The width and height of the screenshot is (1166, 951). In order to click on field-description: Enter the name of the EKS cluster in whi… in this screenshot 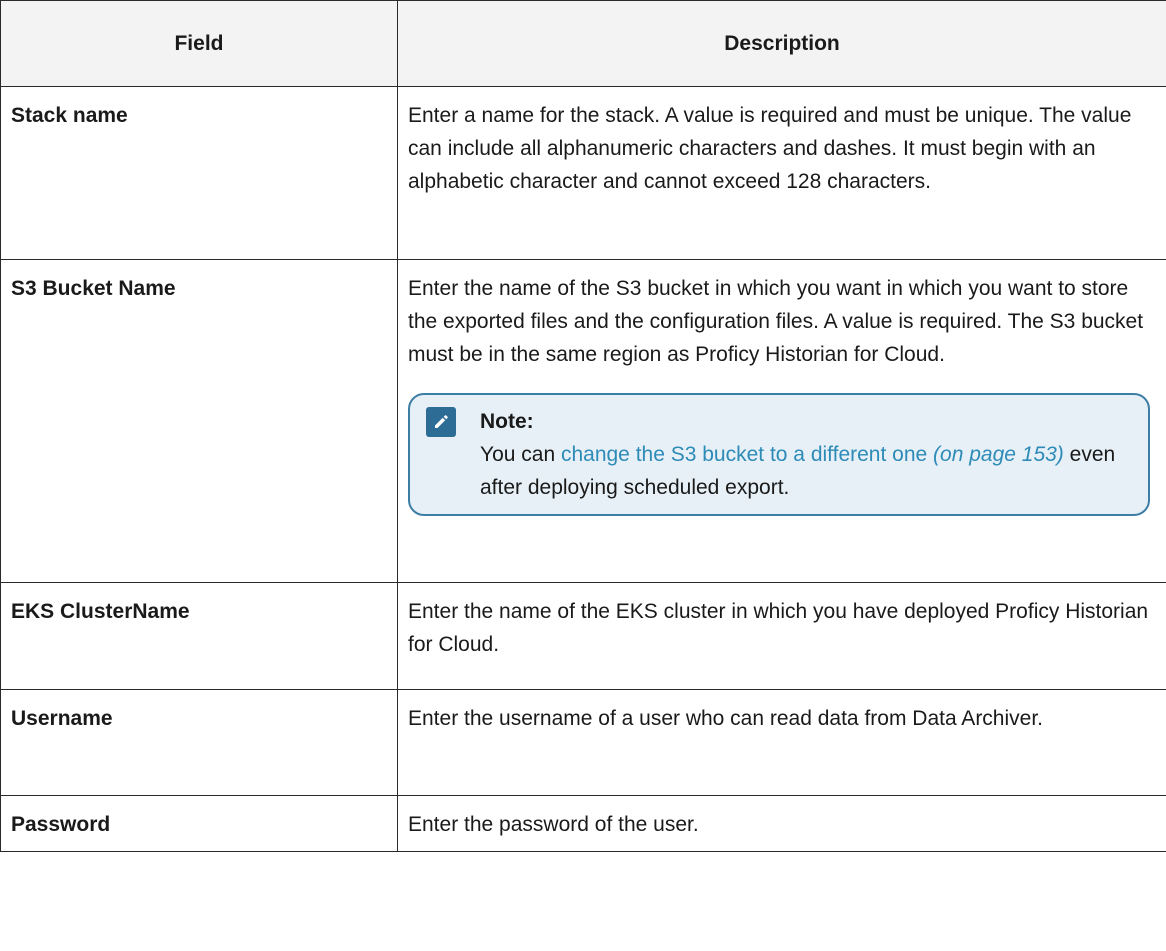, I will do `click(781, 636)`.